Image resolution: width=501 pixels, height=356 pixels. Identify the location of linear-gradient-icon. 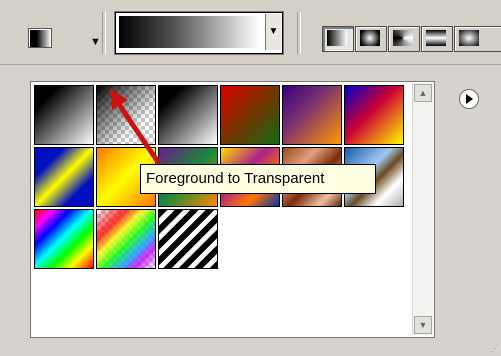
(337, 38).